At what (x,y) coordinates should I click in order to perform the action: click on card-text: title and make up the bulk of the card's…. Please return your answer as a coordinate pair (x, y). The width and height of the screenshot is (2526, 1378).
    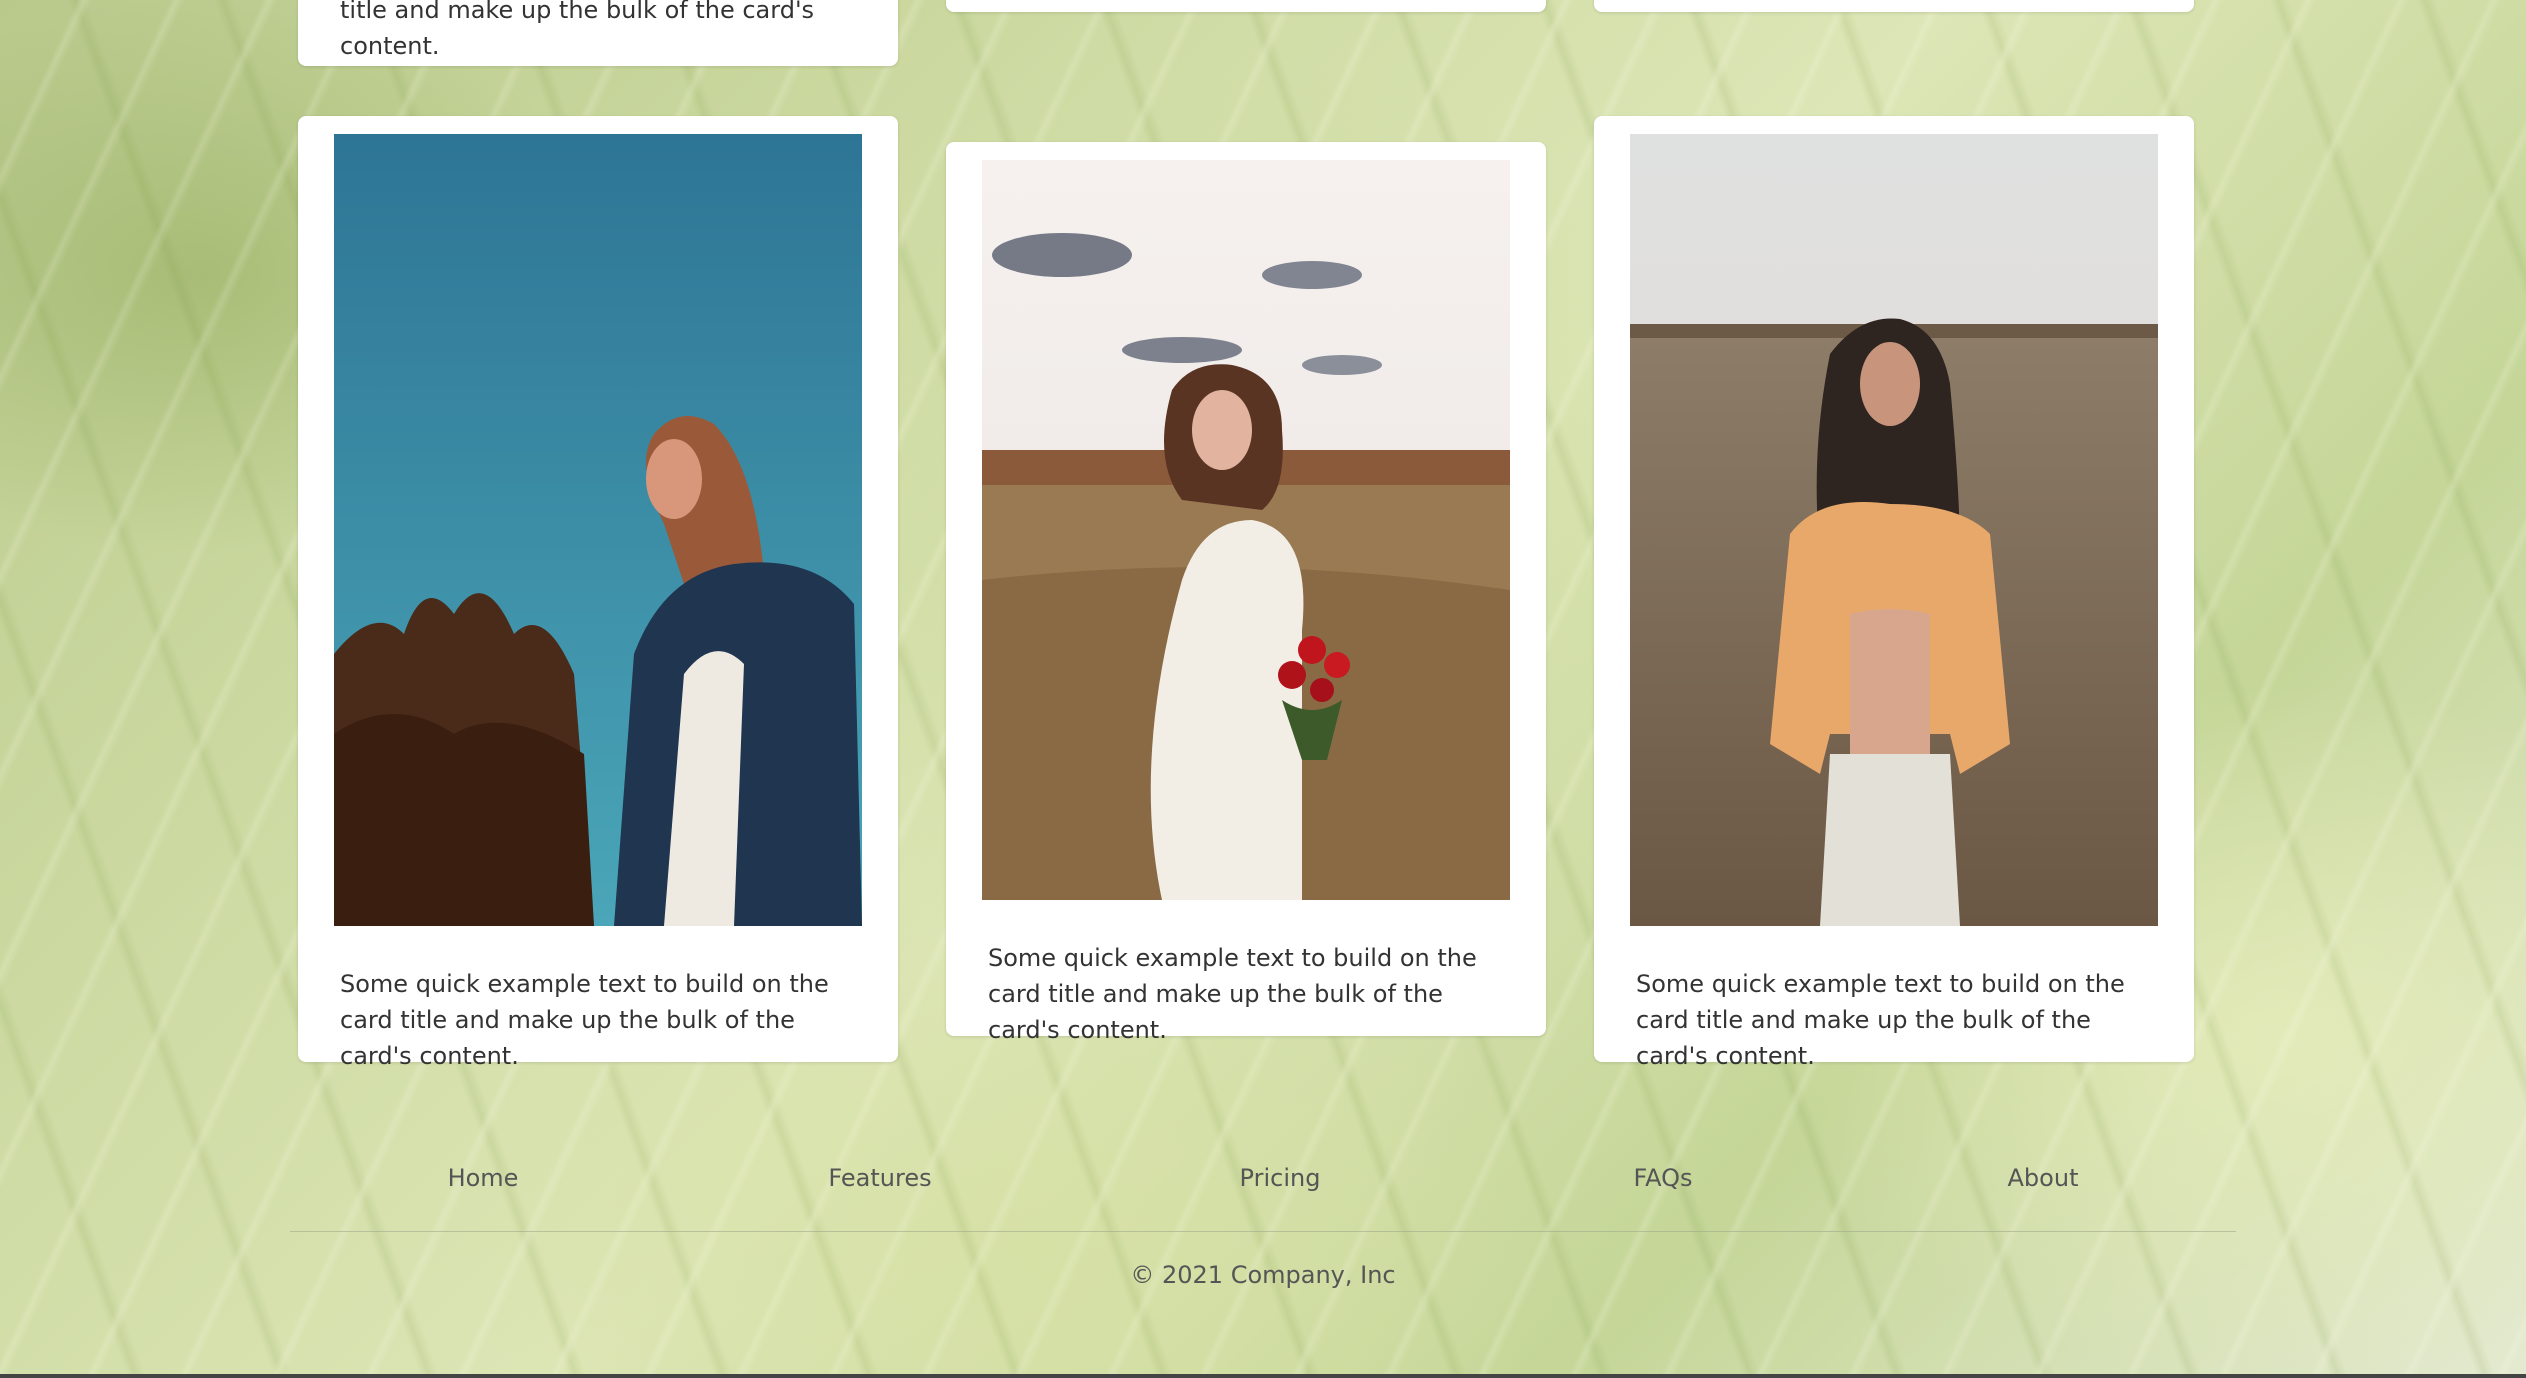
    Looking at the image, I should click on (577, 30).